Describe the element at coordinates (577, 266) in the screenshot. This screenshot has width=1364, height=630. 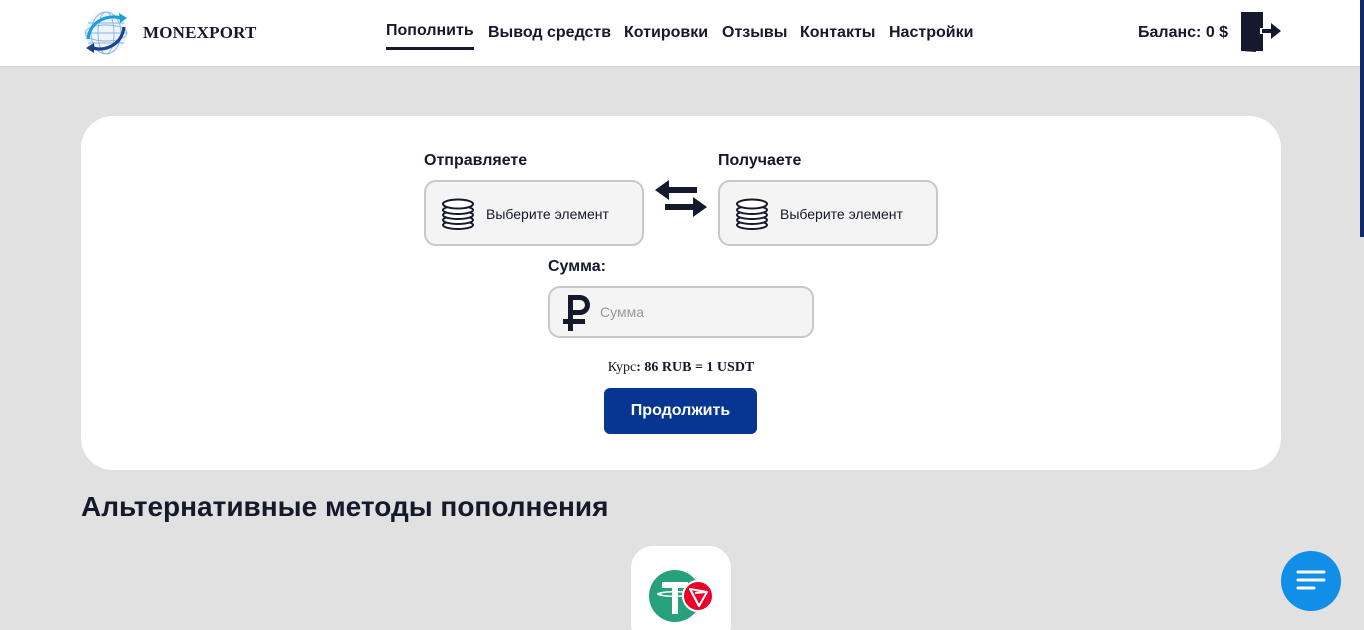
I see `amount-label: Сумма:` at that location.